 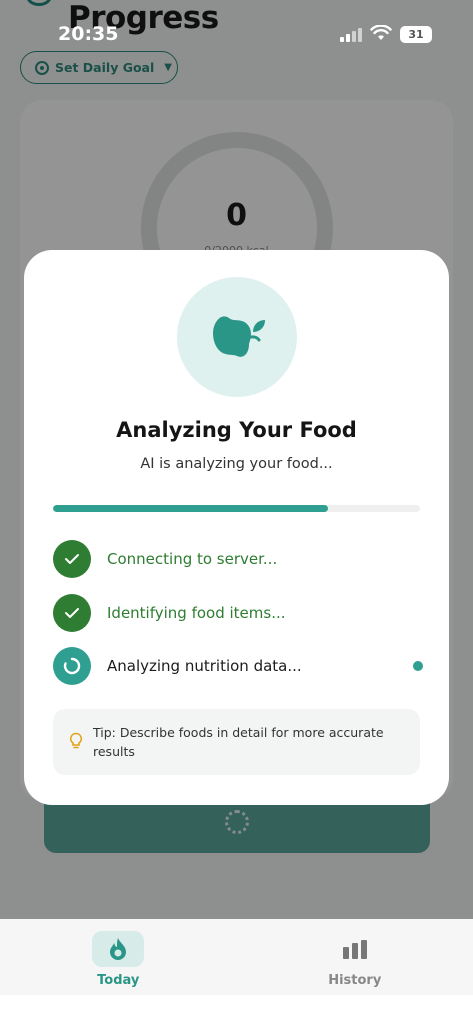 I want to click on bar-chart-icon, so click(x=354, y=949).